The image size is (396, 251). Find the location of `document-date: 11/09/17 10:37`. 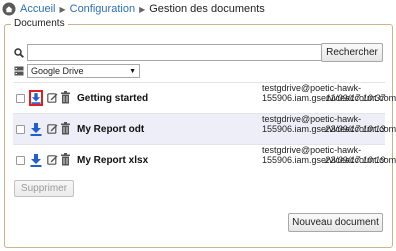

document-date: 11/09/17 10:37 is located at coordinates (355, 98).